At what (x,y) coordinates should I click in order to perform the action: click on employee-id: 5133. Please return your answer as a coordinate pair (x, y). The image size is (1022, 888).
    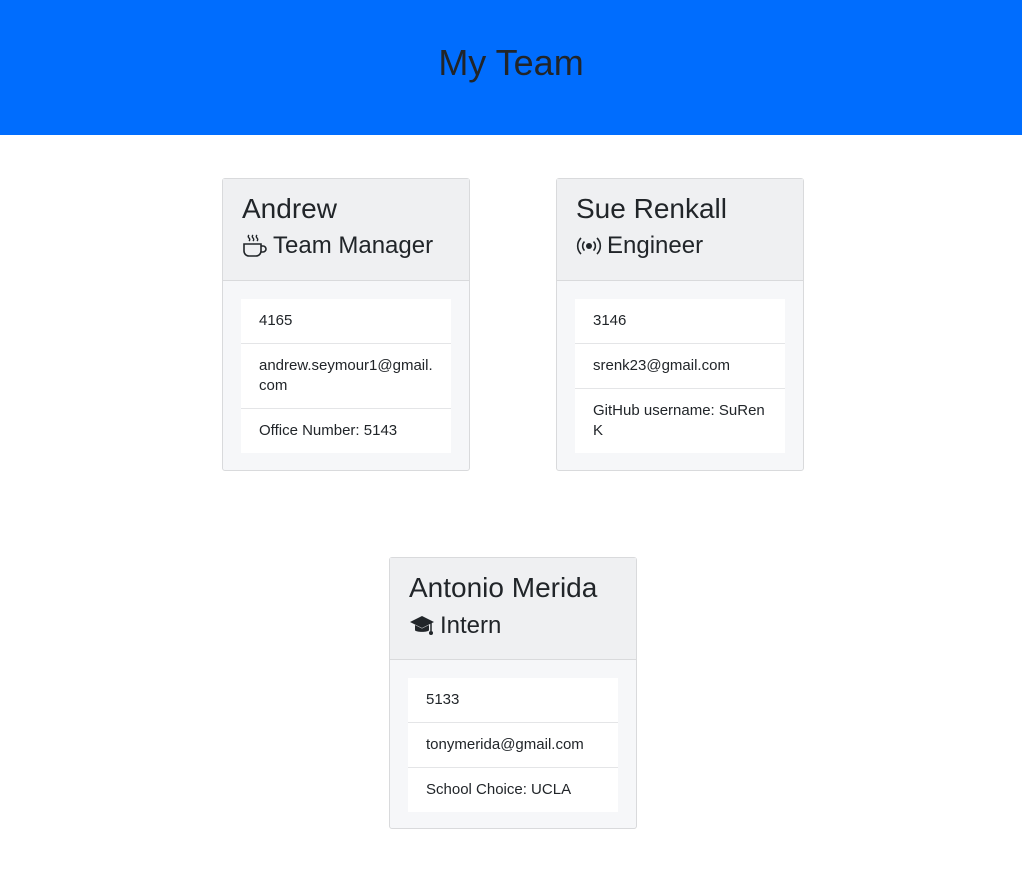
    Looking at the image, I should click on (443, 699).